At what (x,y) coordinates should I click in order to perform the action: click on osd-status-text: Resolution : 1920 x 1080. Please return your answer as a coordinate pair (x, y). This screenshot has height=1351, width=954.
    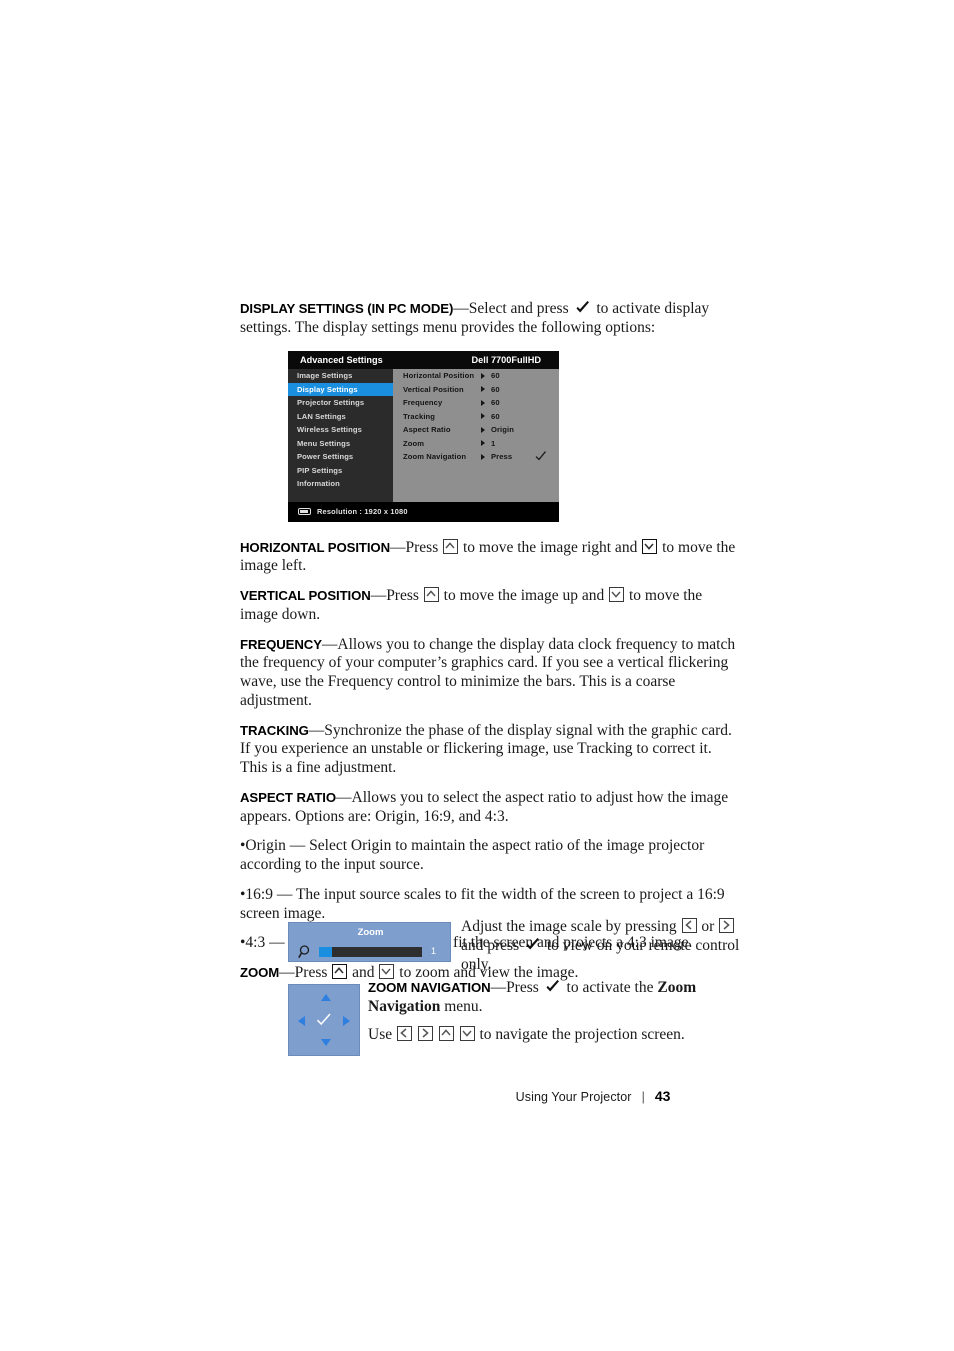
    Looking at the image, I should click on (362, 511).